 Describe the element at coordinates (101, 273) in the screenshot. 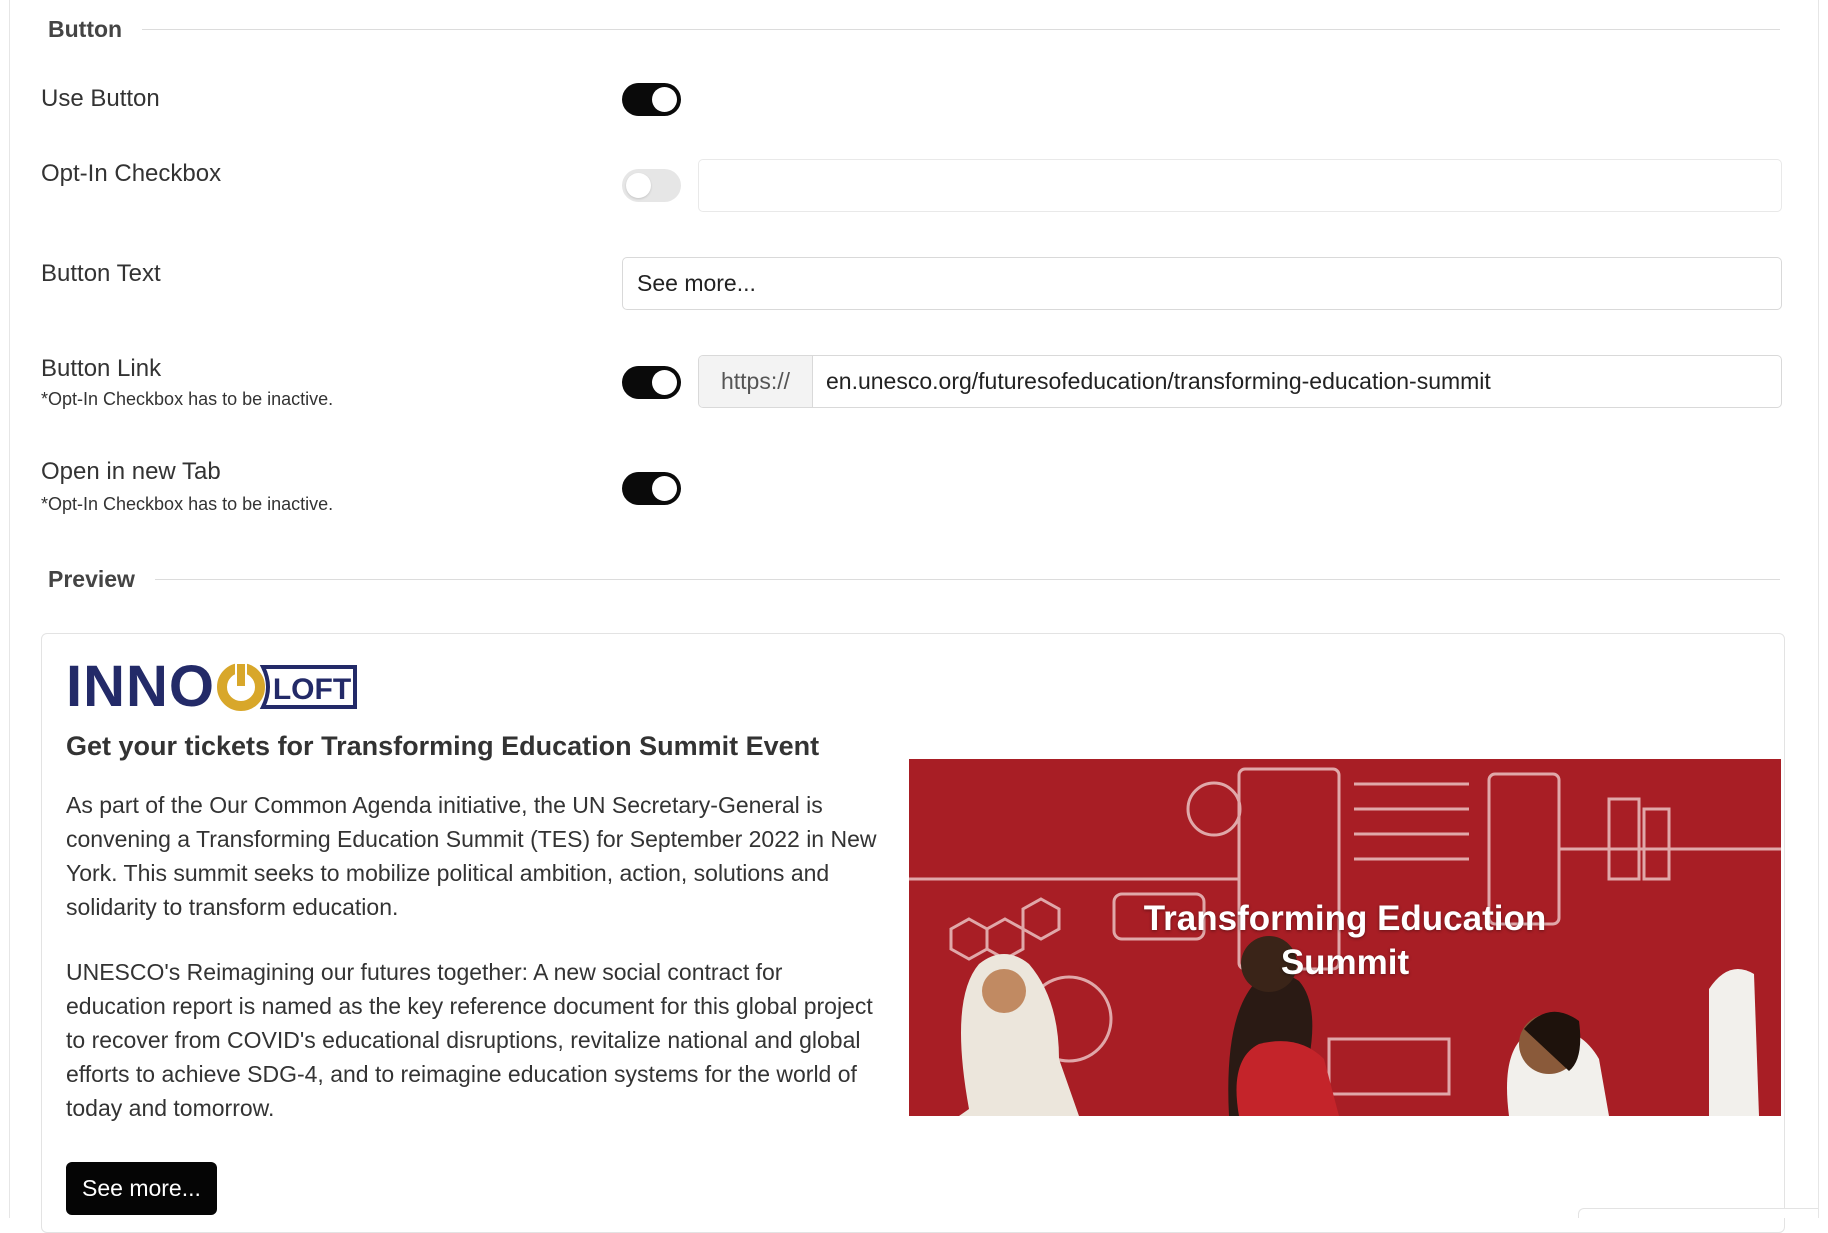

I see `button-text-label: Button Text` at that location.